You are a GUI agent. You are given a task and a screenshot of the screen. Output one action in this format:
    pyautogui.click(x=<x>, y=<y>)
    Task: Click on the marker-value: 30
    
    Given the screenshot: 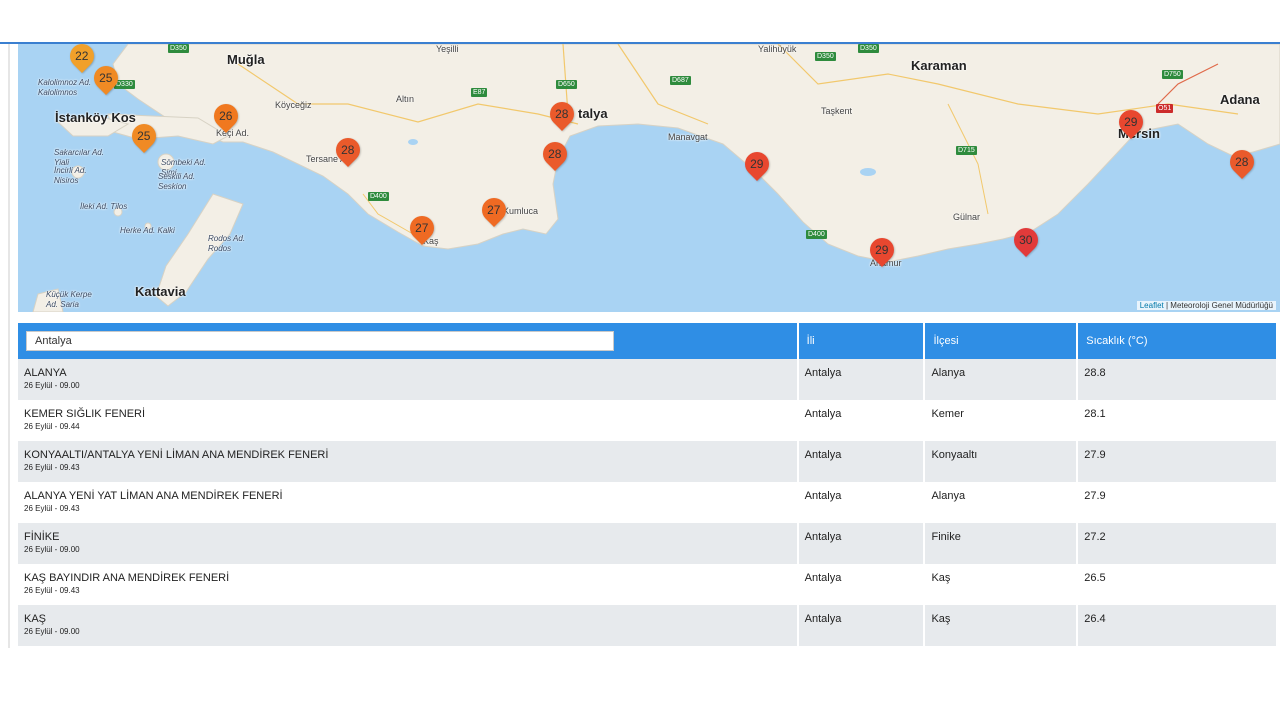 What is the action you would take?
    pyautogui.click(x=1026, y=240)
    